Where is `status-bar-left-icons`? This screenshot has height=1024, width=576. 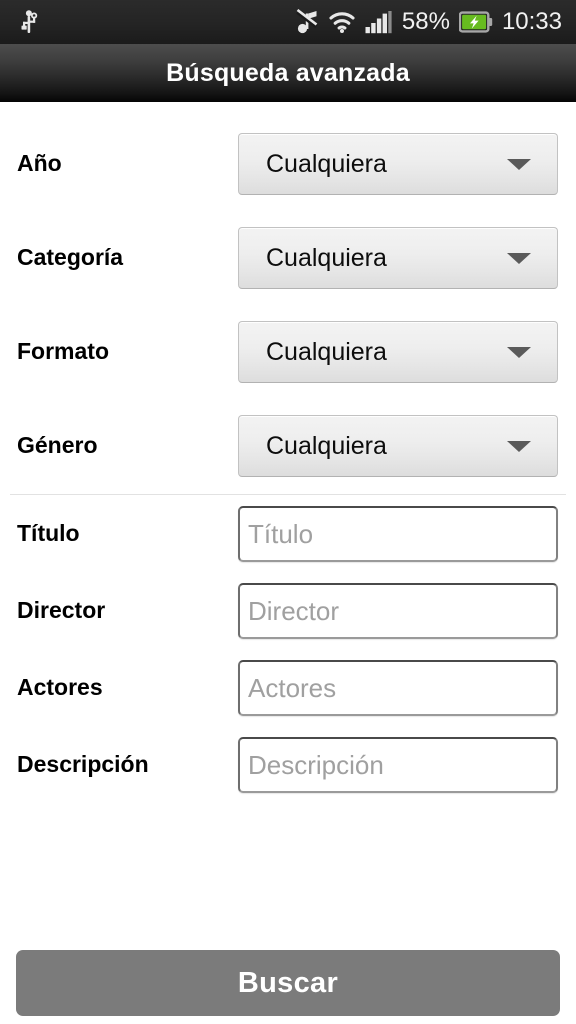 status-bar-left-icons is located at coordinates (29, 22).